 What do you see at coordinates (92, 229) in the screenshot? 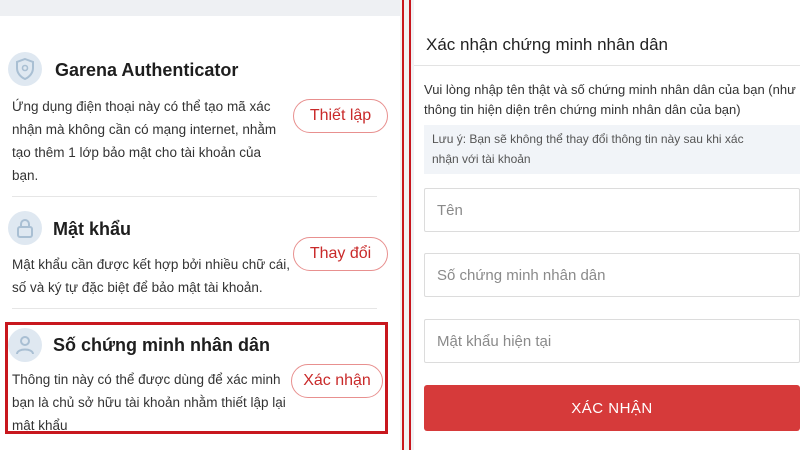
I see `password-title: Mật khẩu` at bounding box center [92, 229].